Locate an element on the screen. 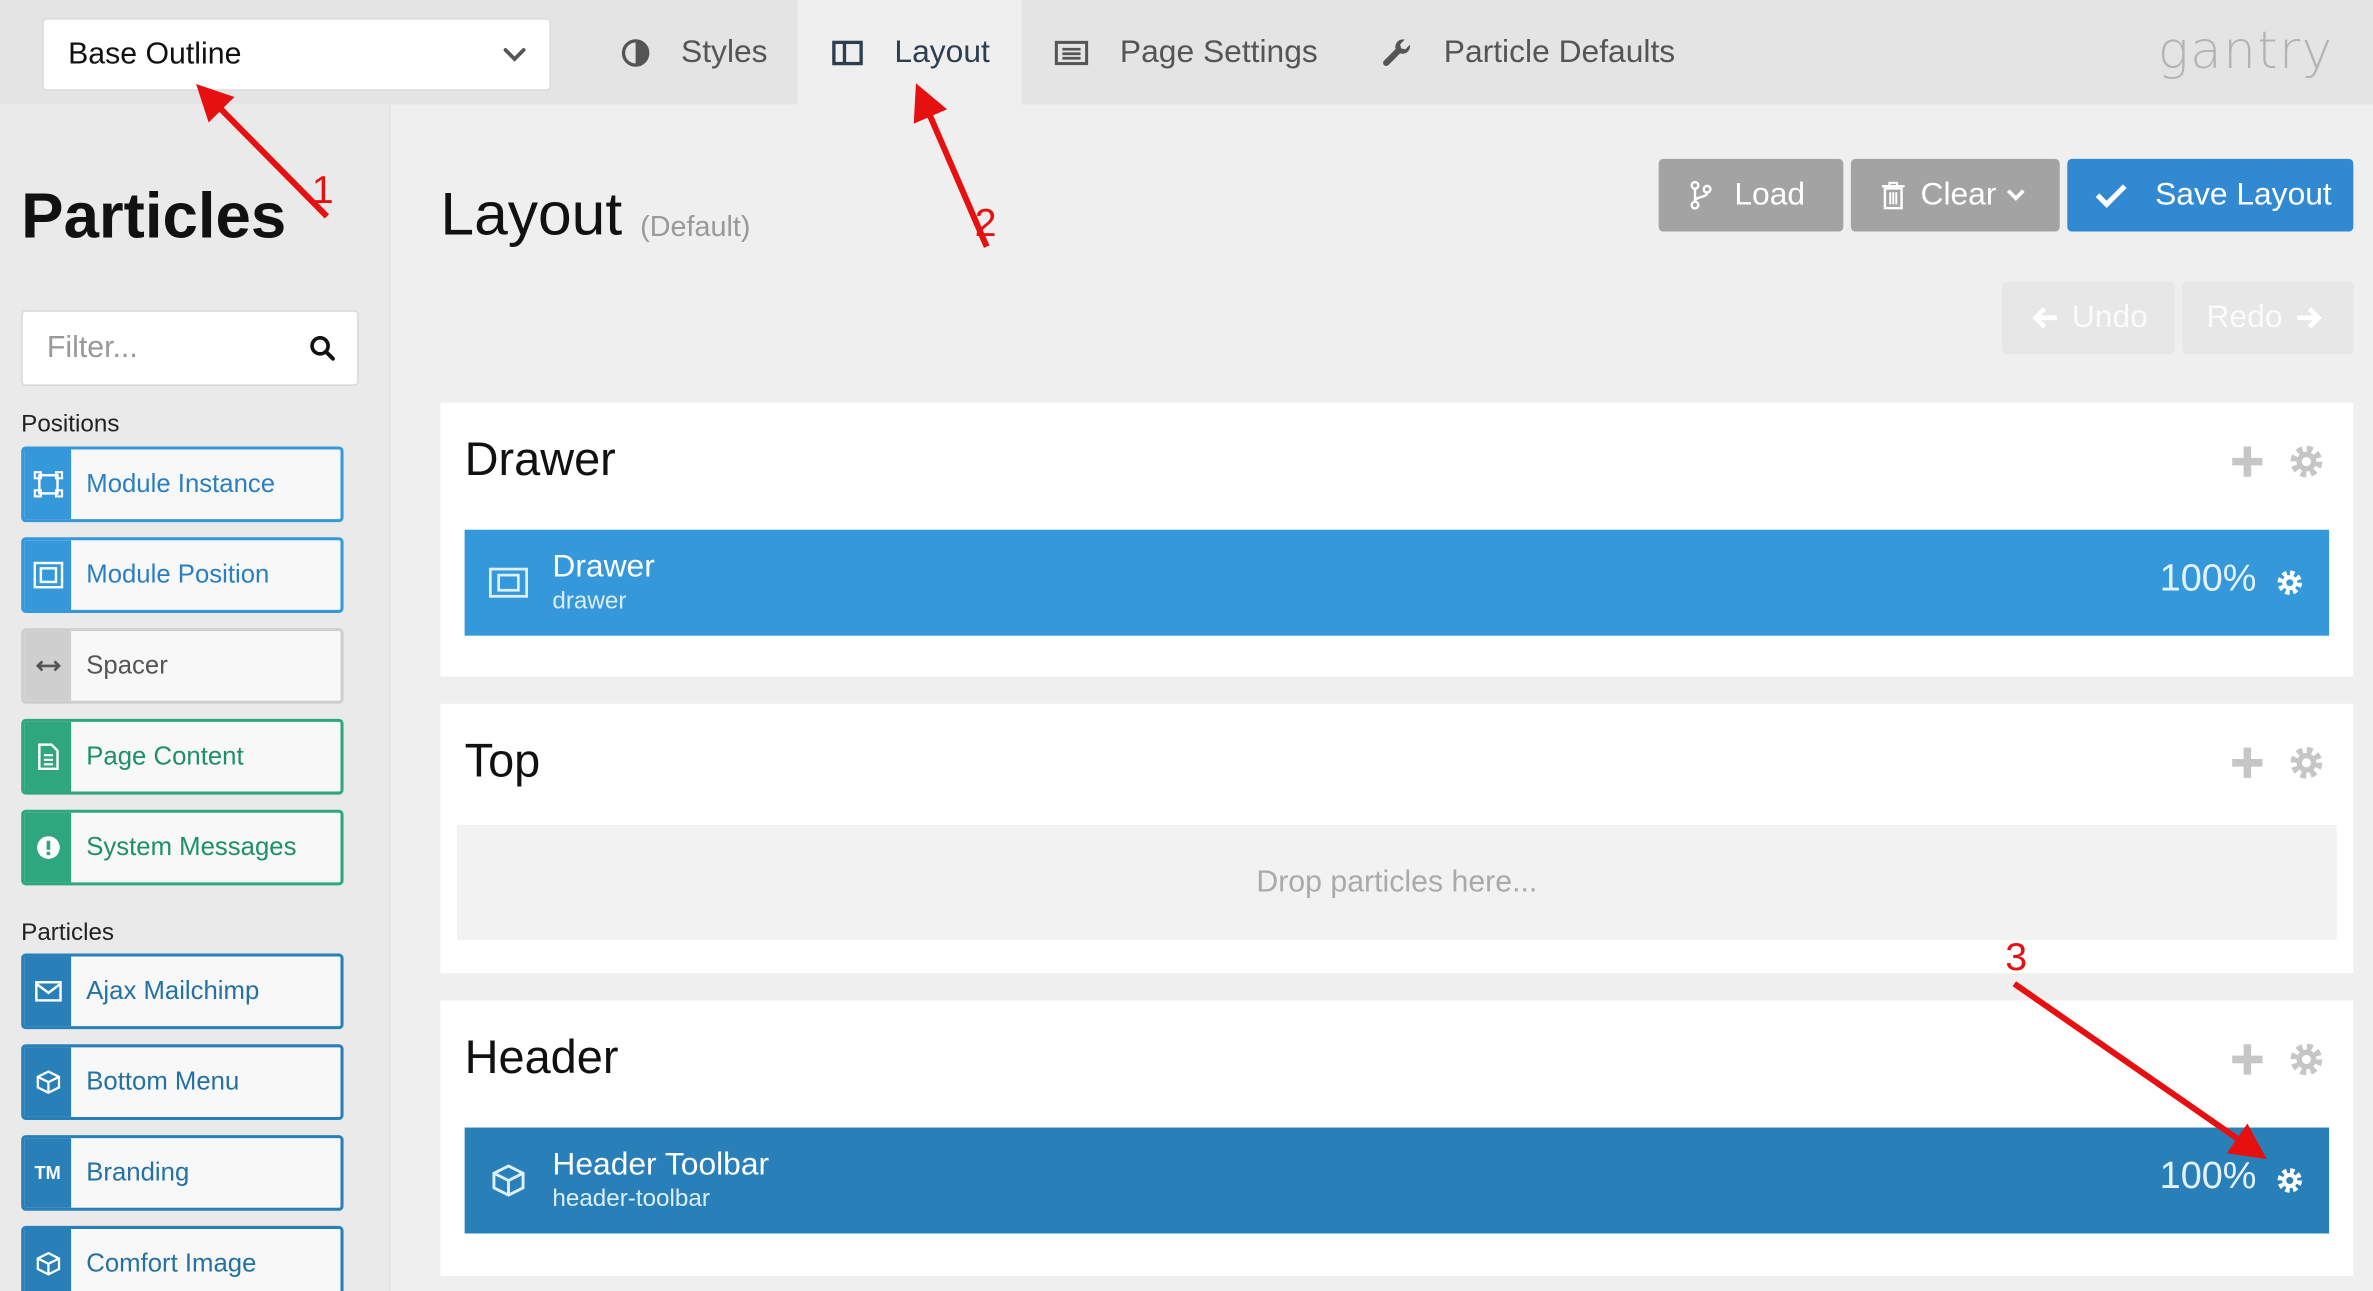 Image resolution: width=2373 pixels, height=1291 pixels. particle-bottom-menu: Bottom Menu is located at coordinates (182, 1082).